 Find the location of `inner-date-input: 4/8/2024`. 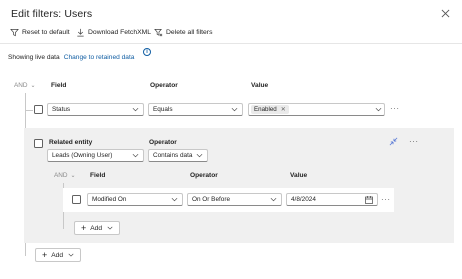

inner-date-input: 4/8/2024 is located at coordinates (332, 199).